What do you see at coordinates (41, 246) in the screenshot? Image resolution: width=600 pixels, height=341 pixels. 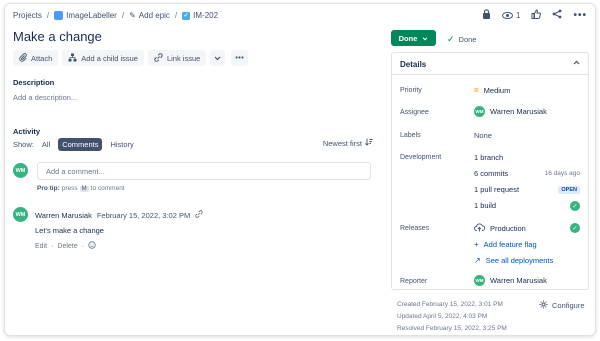 I see `edit-comment-link: Edit` at bounding box center [41, 246].